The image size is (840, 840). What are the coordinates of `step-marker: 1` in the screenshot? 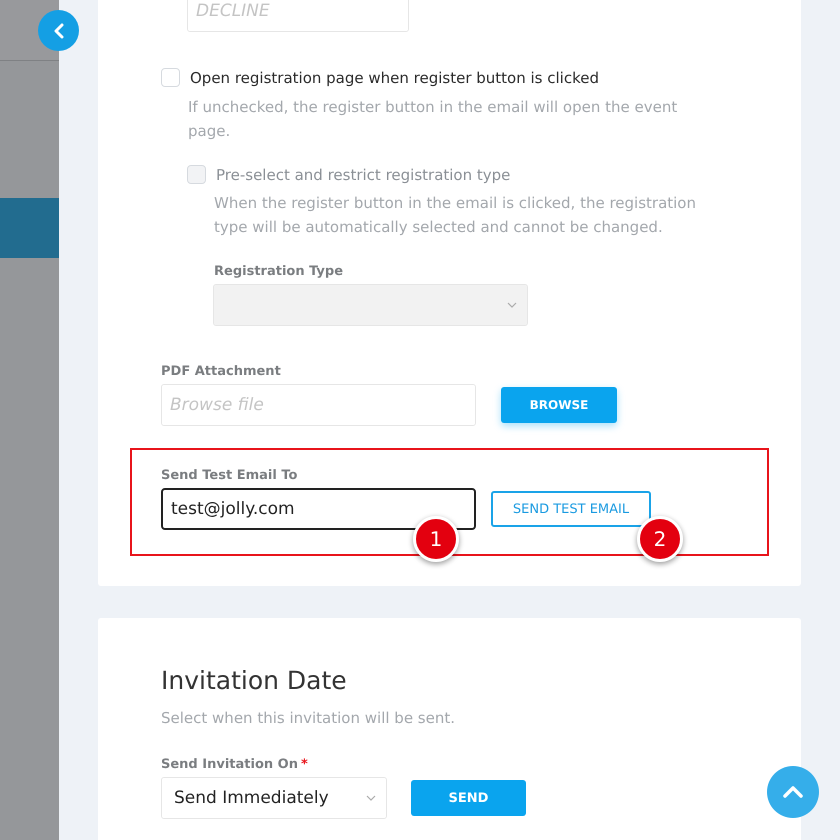 It's located at (436, 539).